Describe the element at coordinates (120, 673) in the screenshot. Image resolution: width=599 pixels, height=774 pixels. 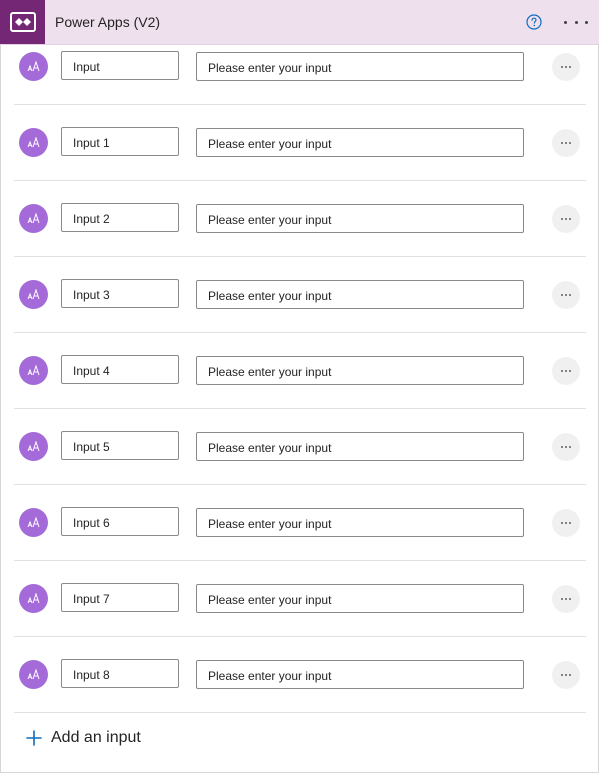
I see `input-name-field: Input 8` at that location.